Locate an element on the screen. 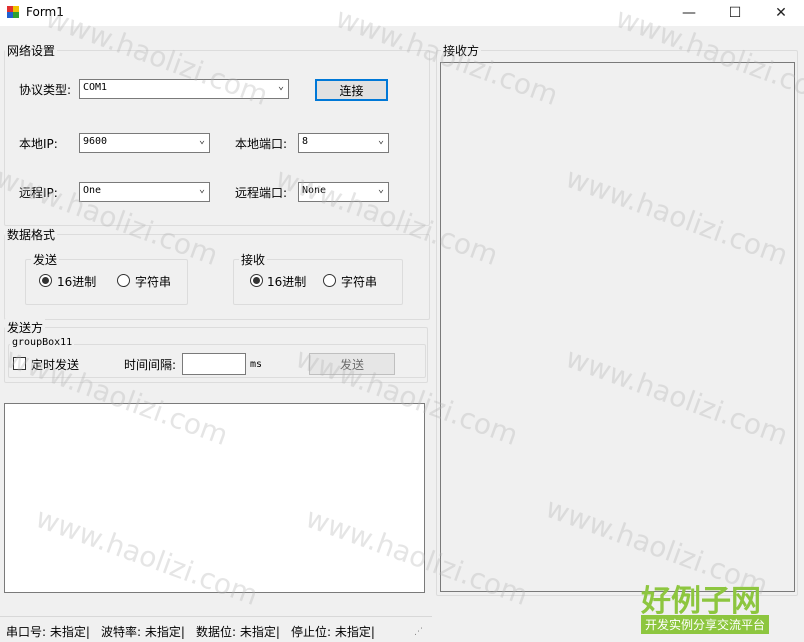 The height and width of the screenshot is (642, 804). protocol-combo: COM1 ⌄ is located at coordinates (184, 89).